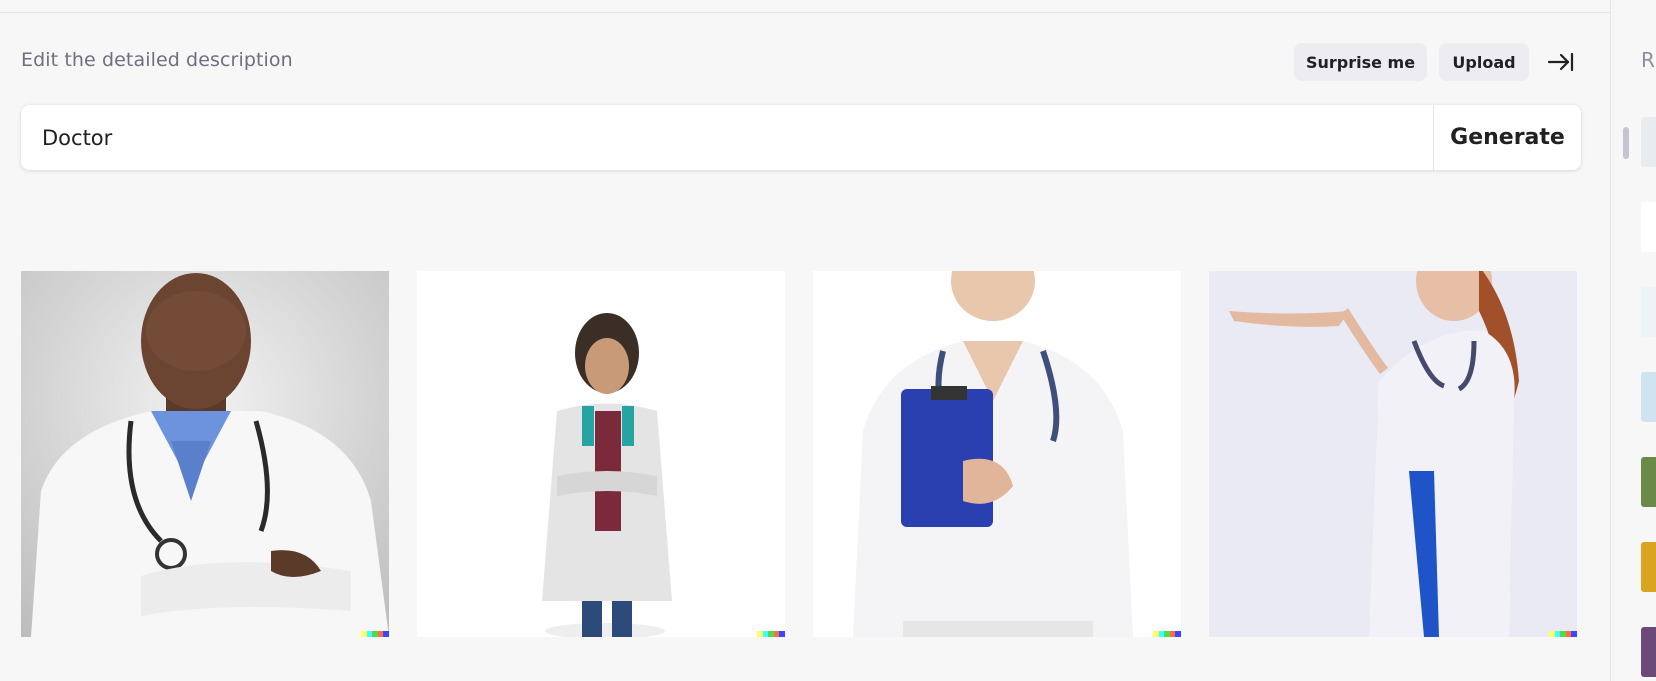 This screenshot has width=1656, height=681. Describe the element at coordinates (1484, 62) in the screenshot. I see `upload-button: Upload` at that location.